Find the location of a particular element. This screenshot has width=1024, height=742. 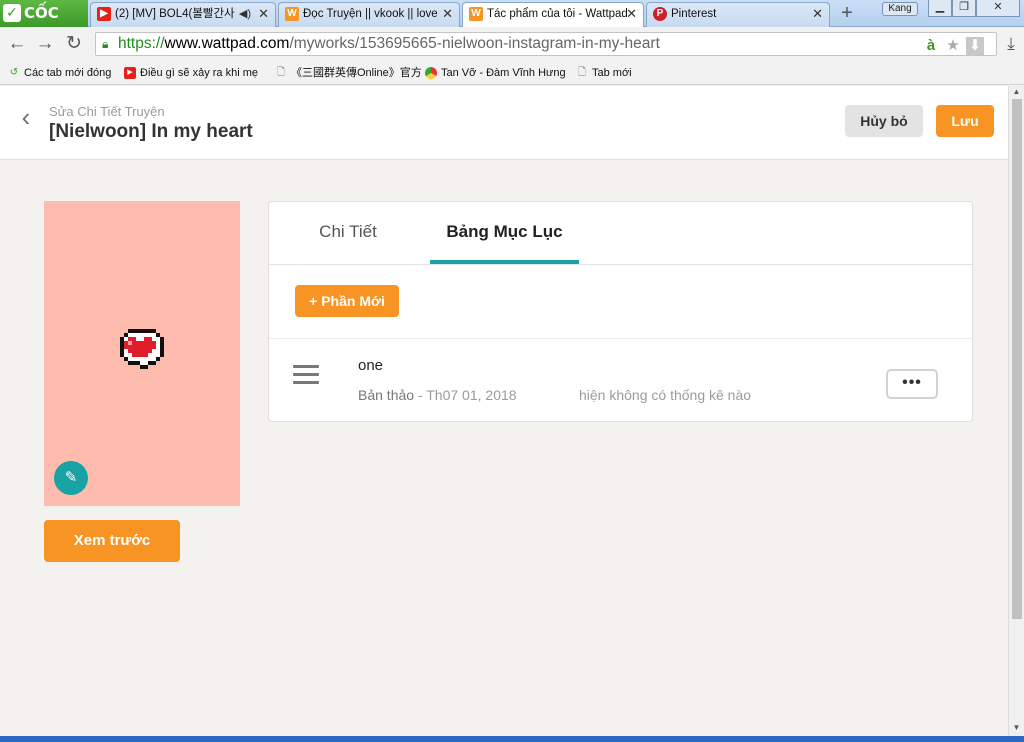

header-subtitle: Sửa Chi Tiết Truyện is located at coordinates (107, 111).